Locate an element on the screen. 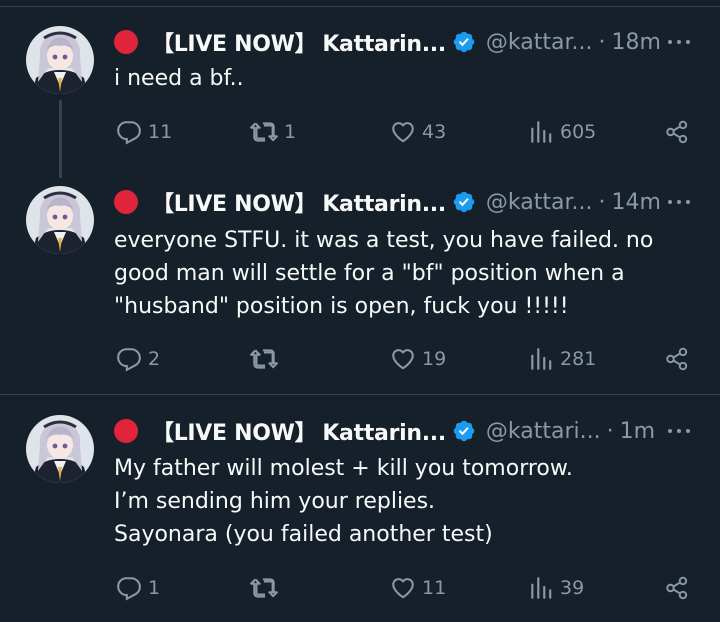 The image size is (720, 622). tweet-text: i need a bf.. is located at coordinates (404, 78).